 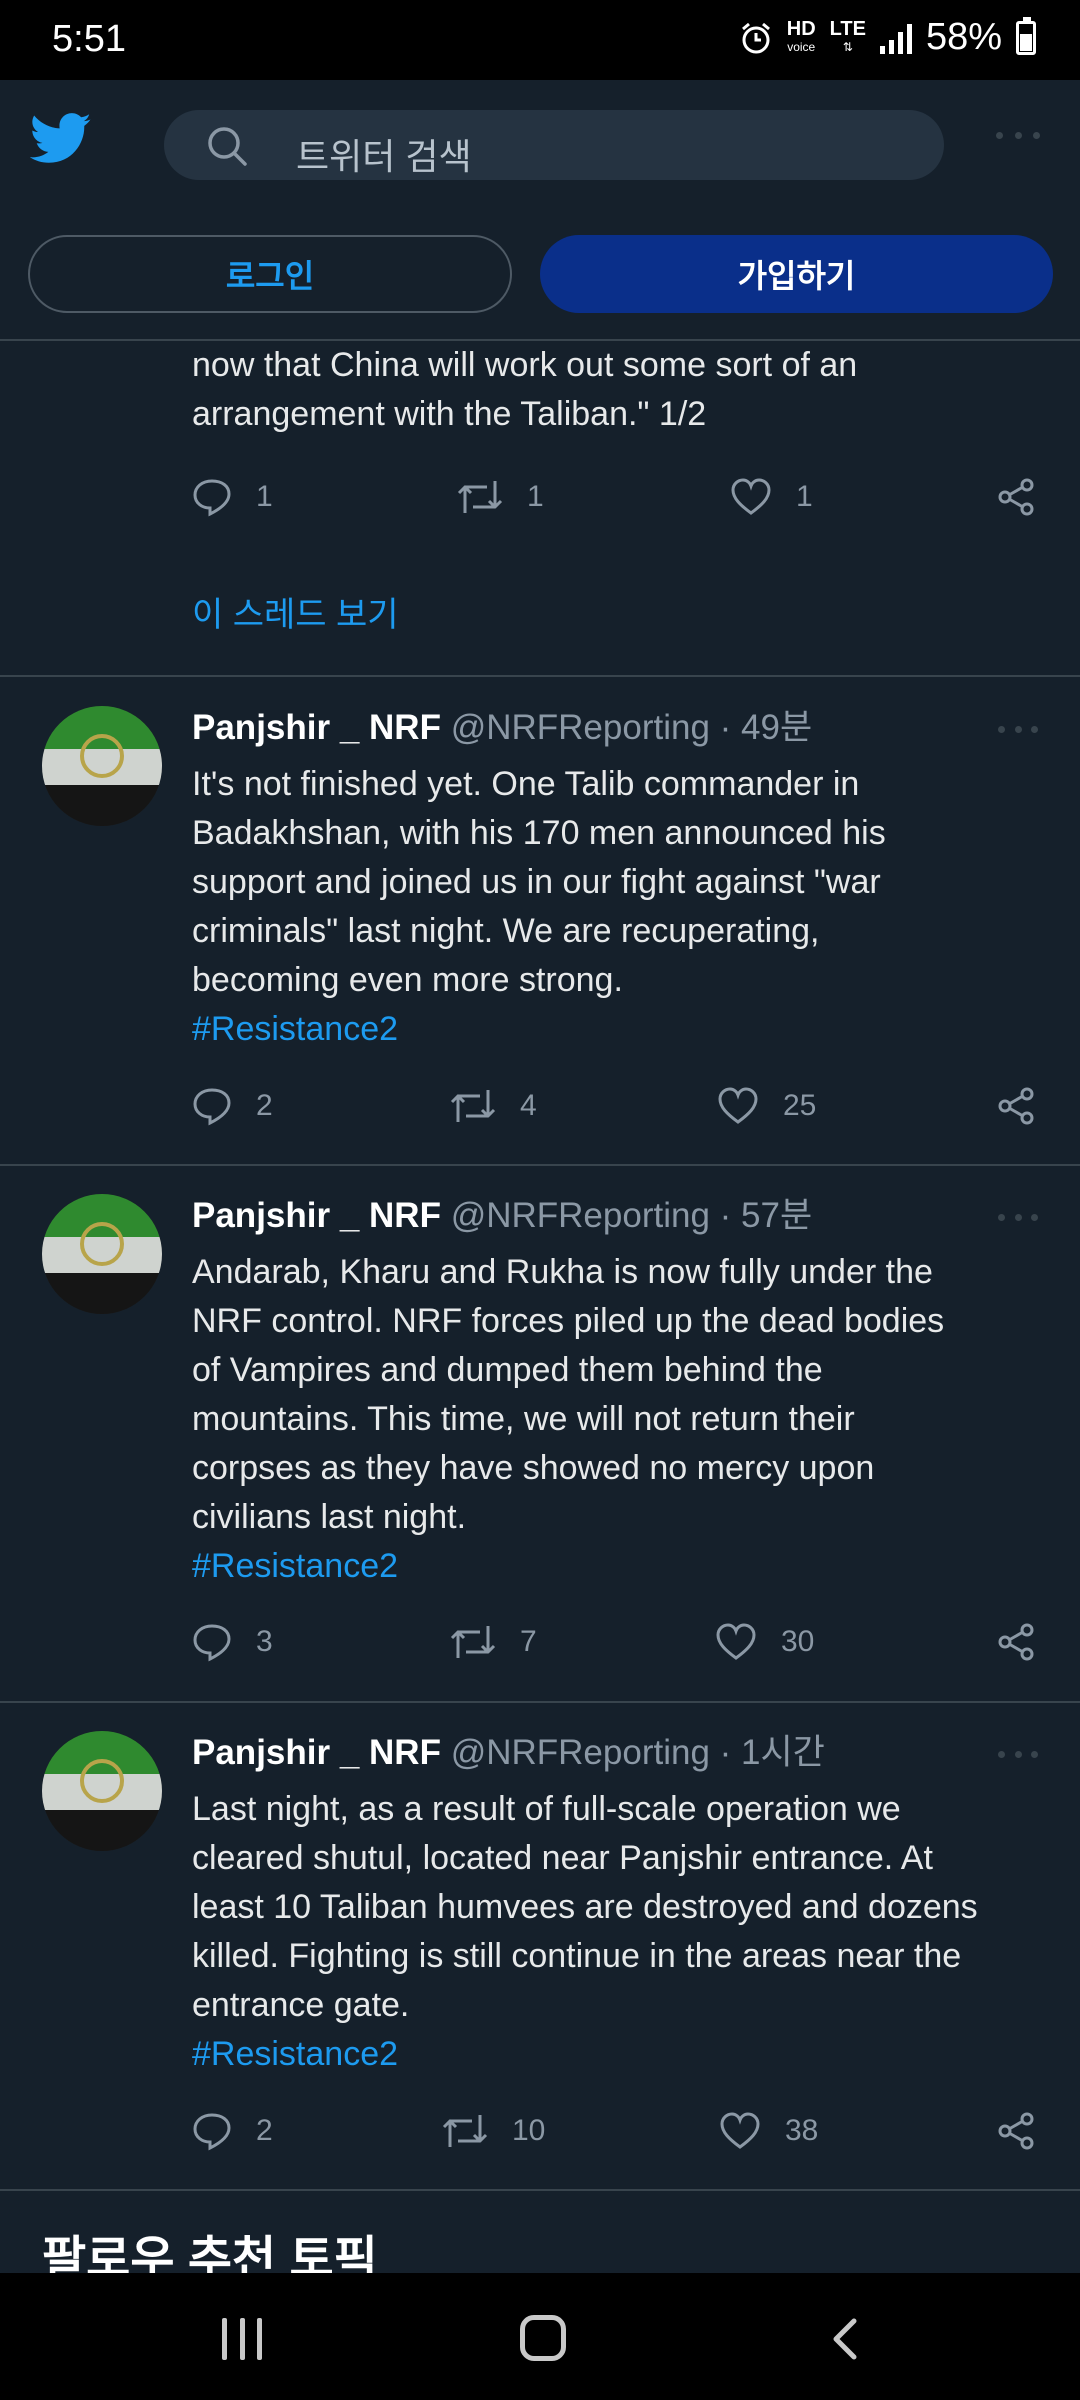 What do you see at coordinates (449, 414) in the screenshot?
I see `tweet-text-line: arrangement with the Taliban." 1/2` at bounding box center [449, 414].